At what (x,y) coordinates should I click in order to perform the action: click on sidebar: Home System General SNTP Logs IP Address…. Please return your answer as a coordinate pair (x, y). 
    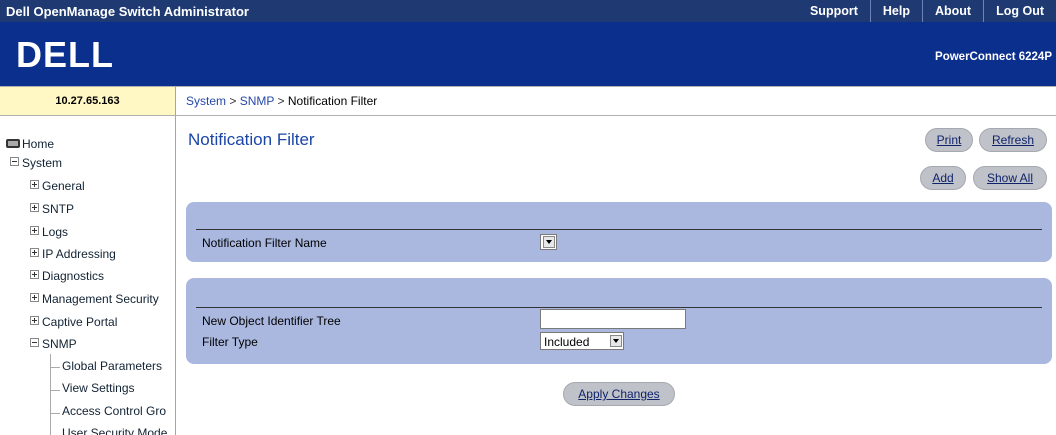
    Looking at the image, I should click on (88, 275).